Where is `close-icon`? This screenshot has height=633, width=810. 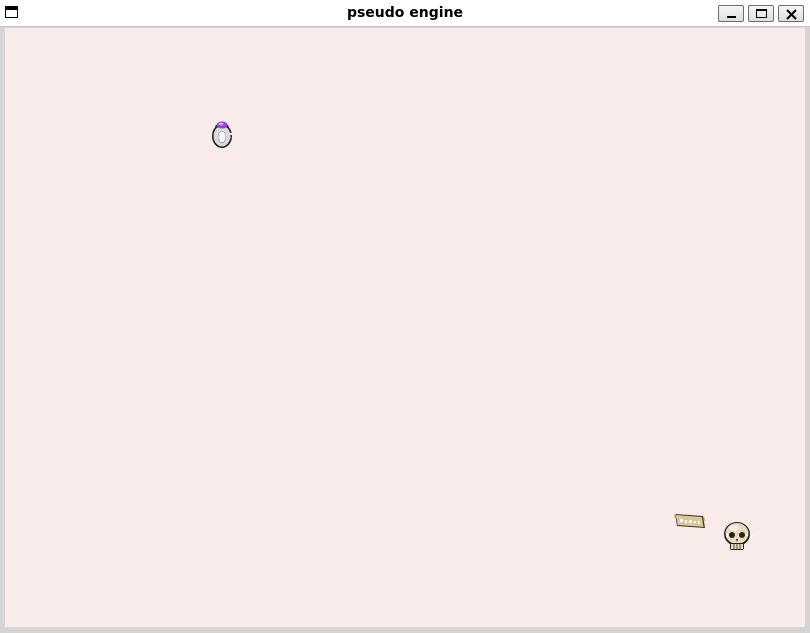
close-icon is located at coordinates (791, 14).